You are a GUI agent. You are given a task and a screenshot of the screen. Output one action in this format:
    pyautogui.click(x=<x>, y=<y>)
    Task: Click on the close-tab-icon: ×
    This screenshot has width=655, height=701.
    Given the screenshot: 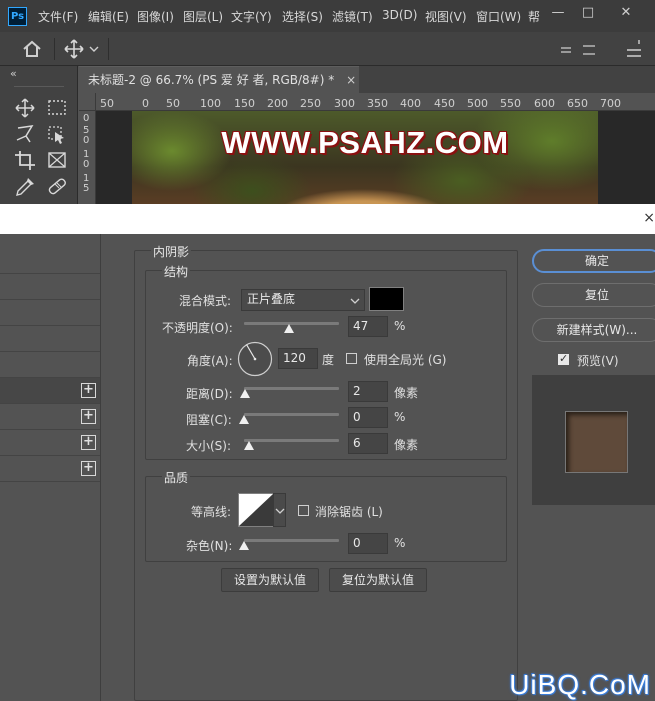 What is the action you would take?
    pyautogui.click(x=351, y=80)
    